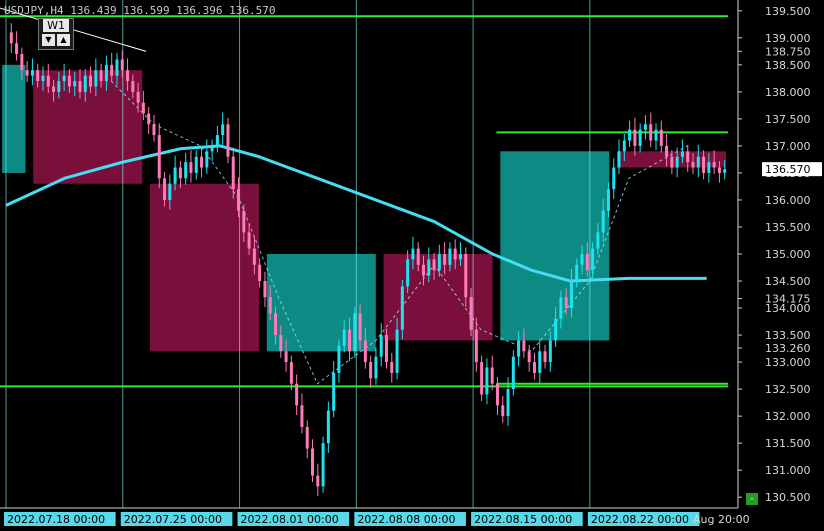 Image resolution: width=824 pixels, height=531 pixels. What do you see at coordinates (752, 499) in the screenshot?
I see `chart-shift-button: -` at bounding box center [752, 499].